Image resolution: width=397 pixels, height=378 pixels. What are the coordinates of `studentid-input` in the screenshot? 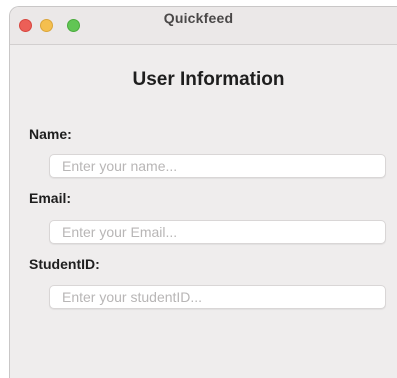 It's located at (217, 297).